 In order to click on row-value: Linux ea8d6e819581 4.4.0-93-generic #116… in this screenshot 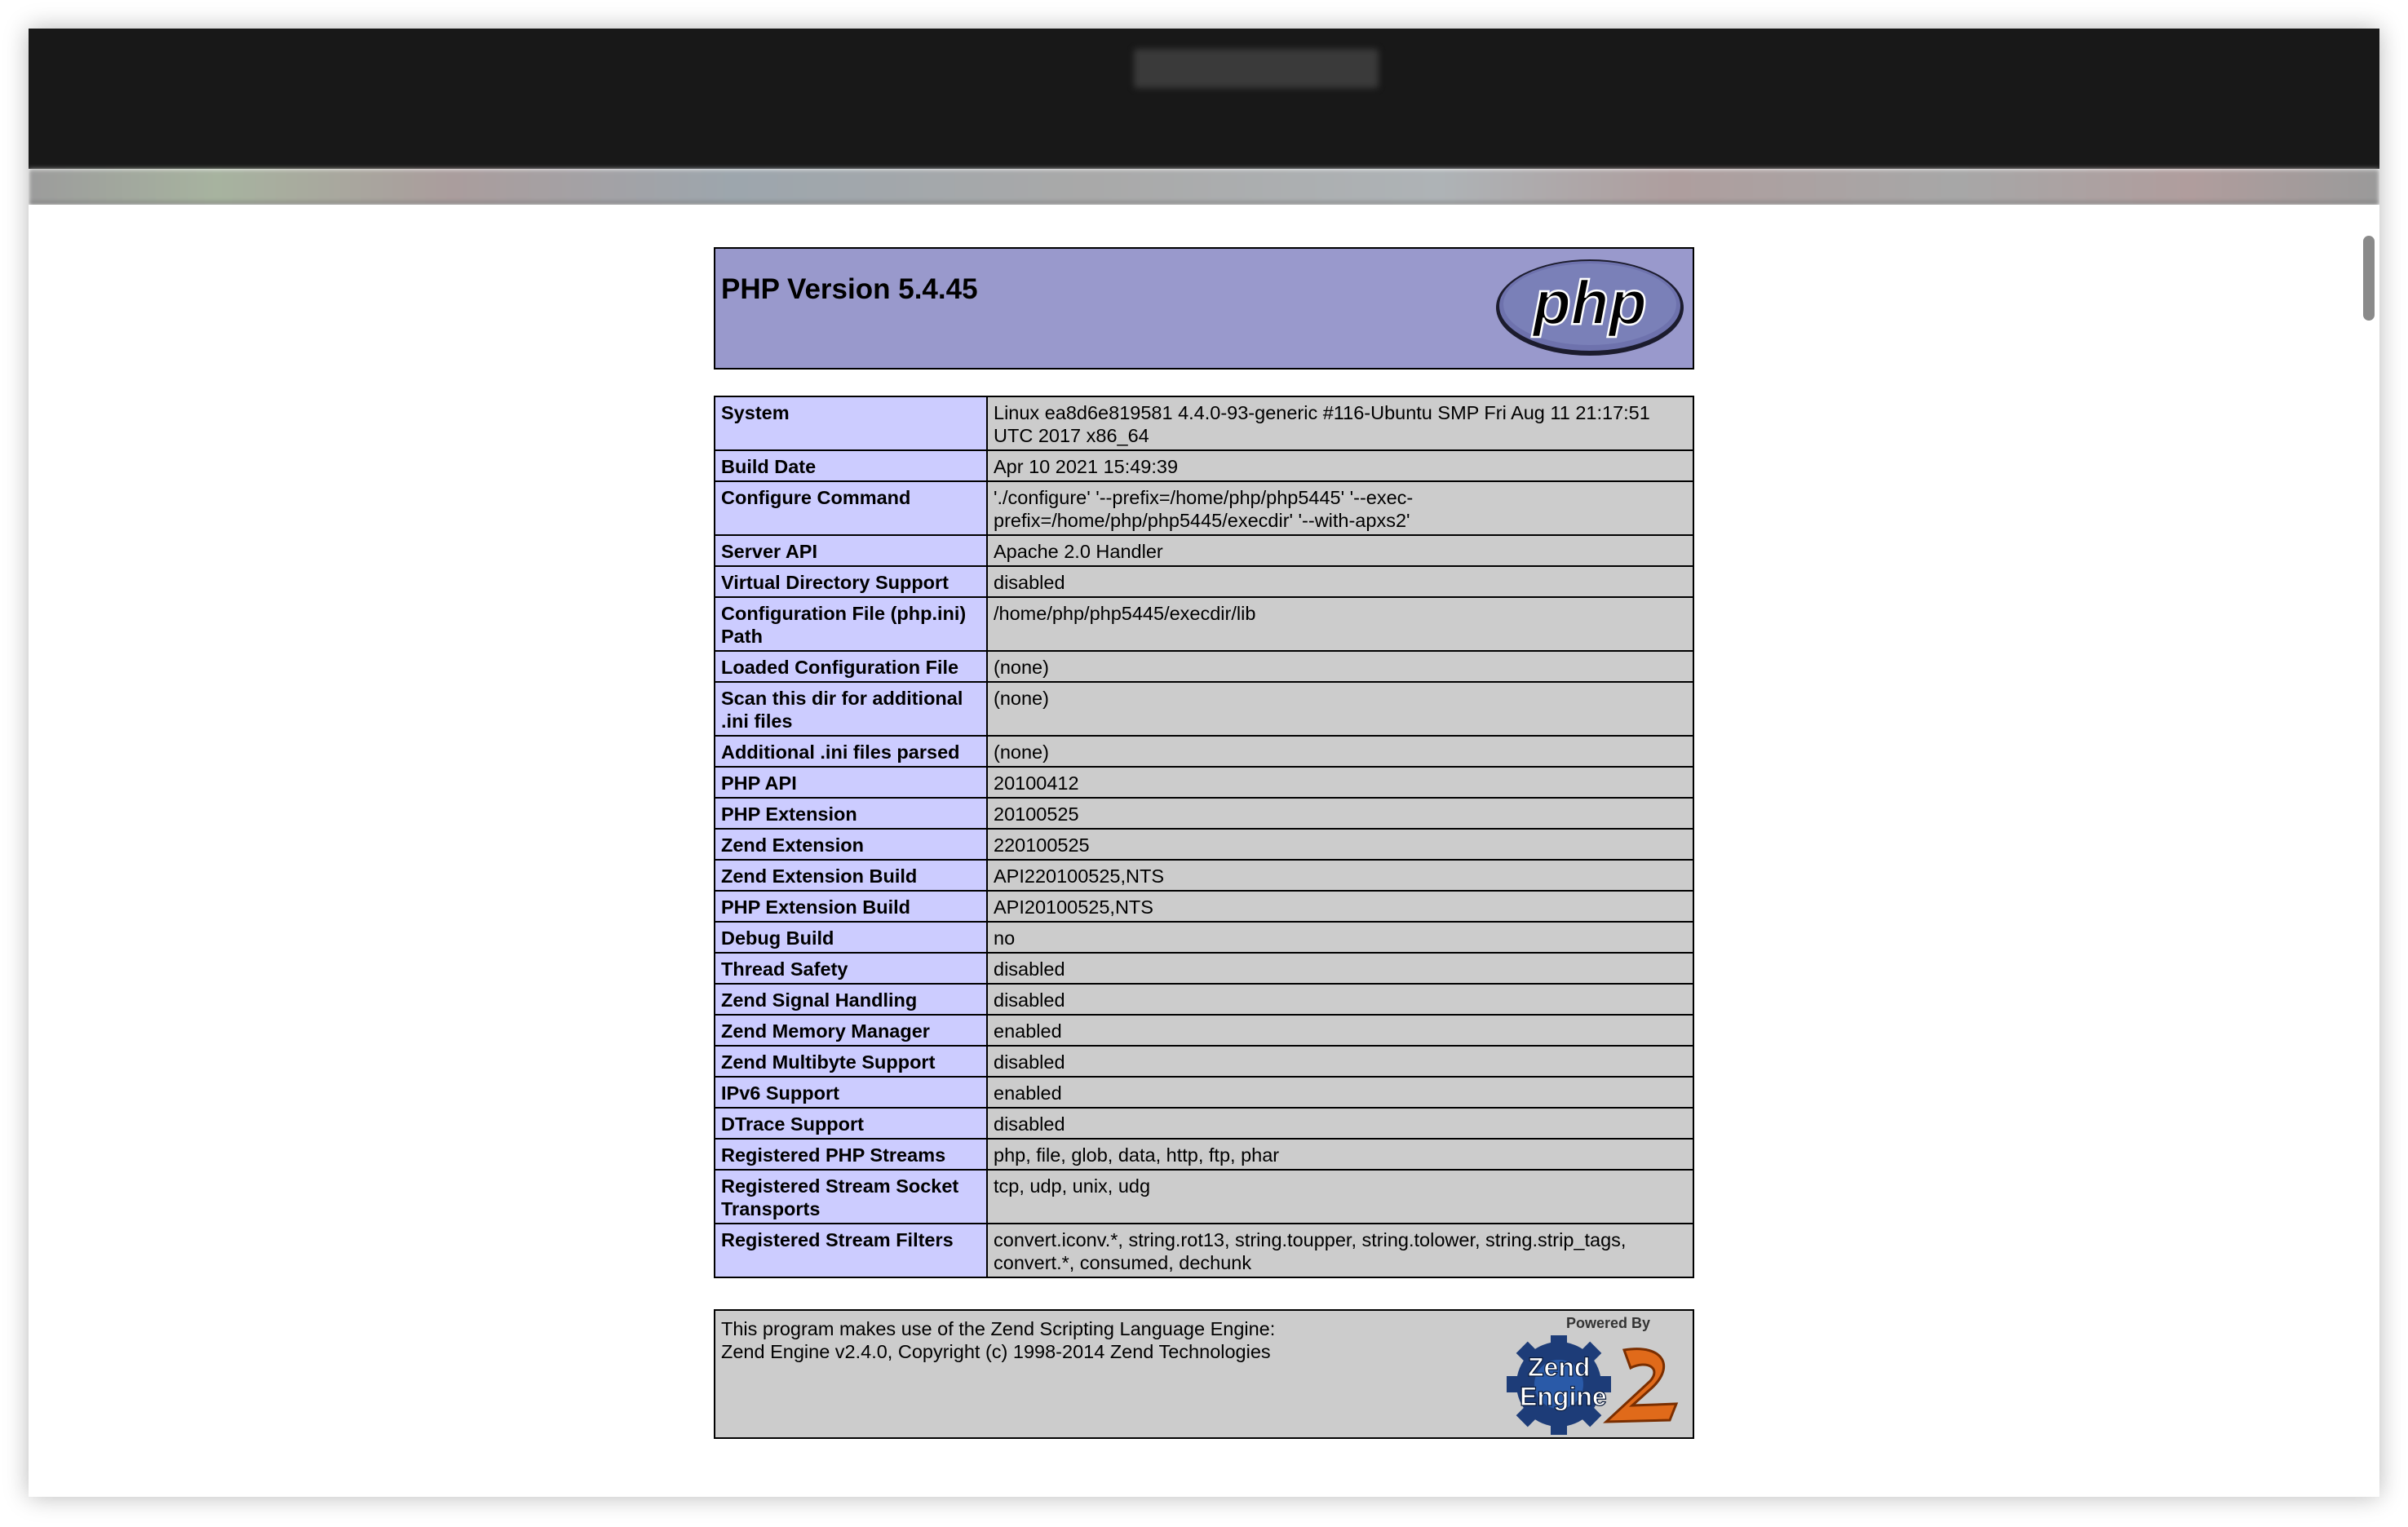, I will do `click(1340, 423)`.